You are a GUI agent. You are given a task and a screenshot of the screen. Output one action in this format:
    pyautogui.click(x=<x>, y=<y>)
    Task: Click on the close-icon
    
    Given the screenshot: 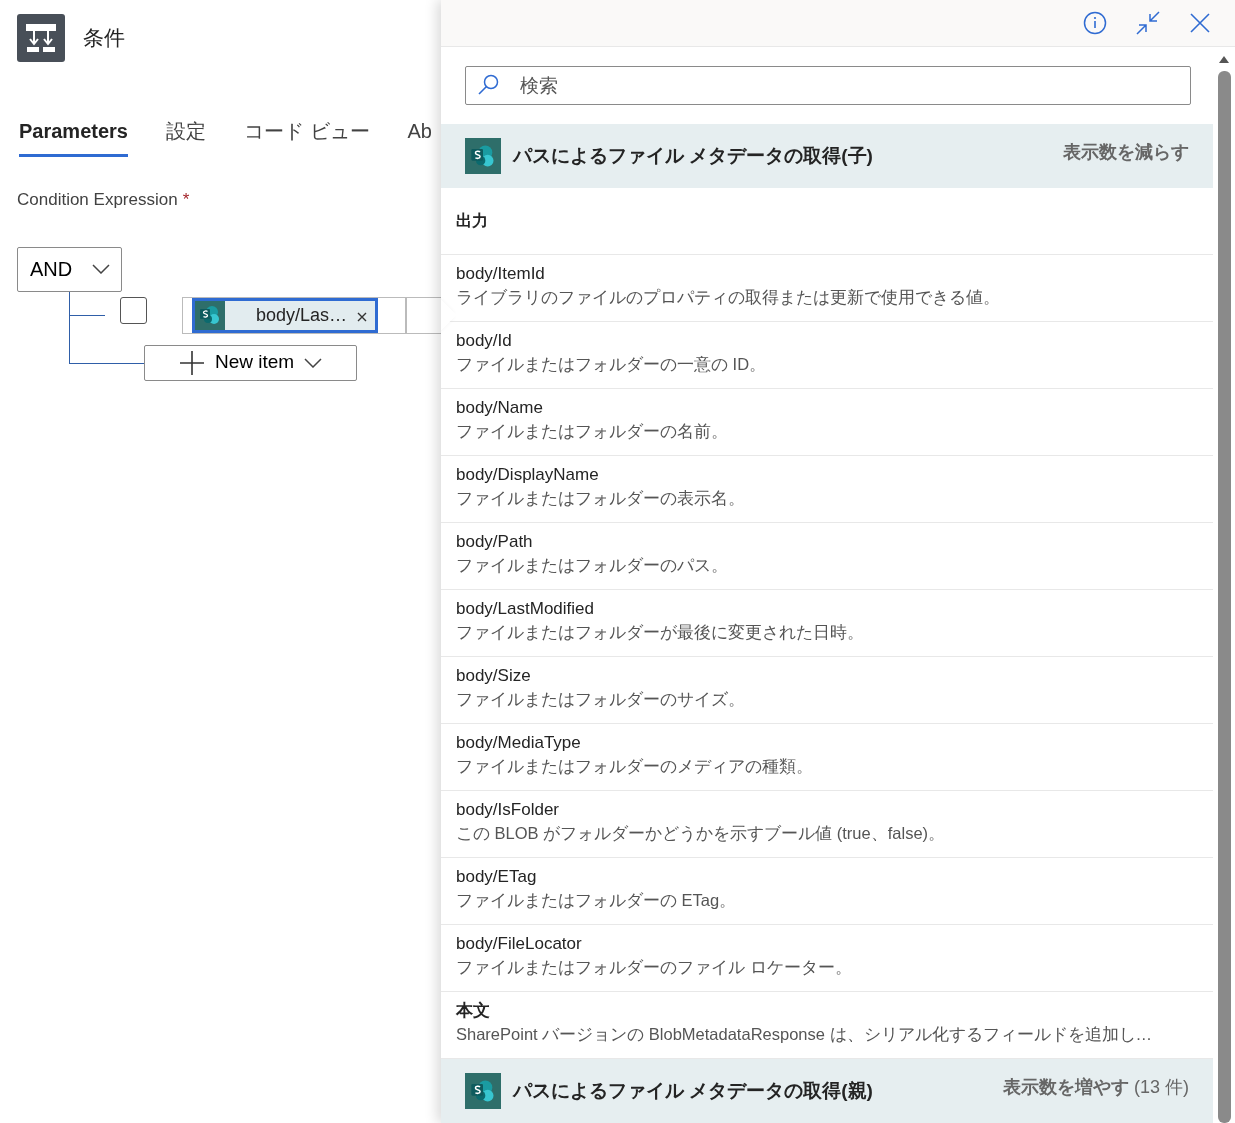 What is the action you would take?
    pyautogui.click(x=1200, y=23)
    